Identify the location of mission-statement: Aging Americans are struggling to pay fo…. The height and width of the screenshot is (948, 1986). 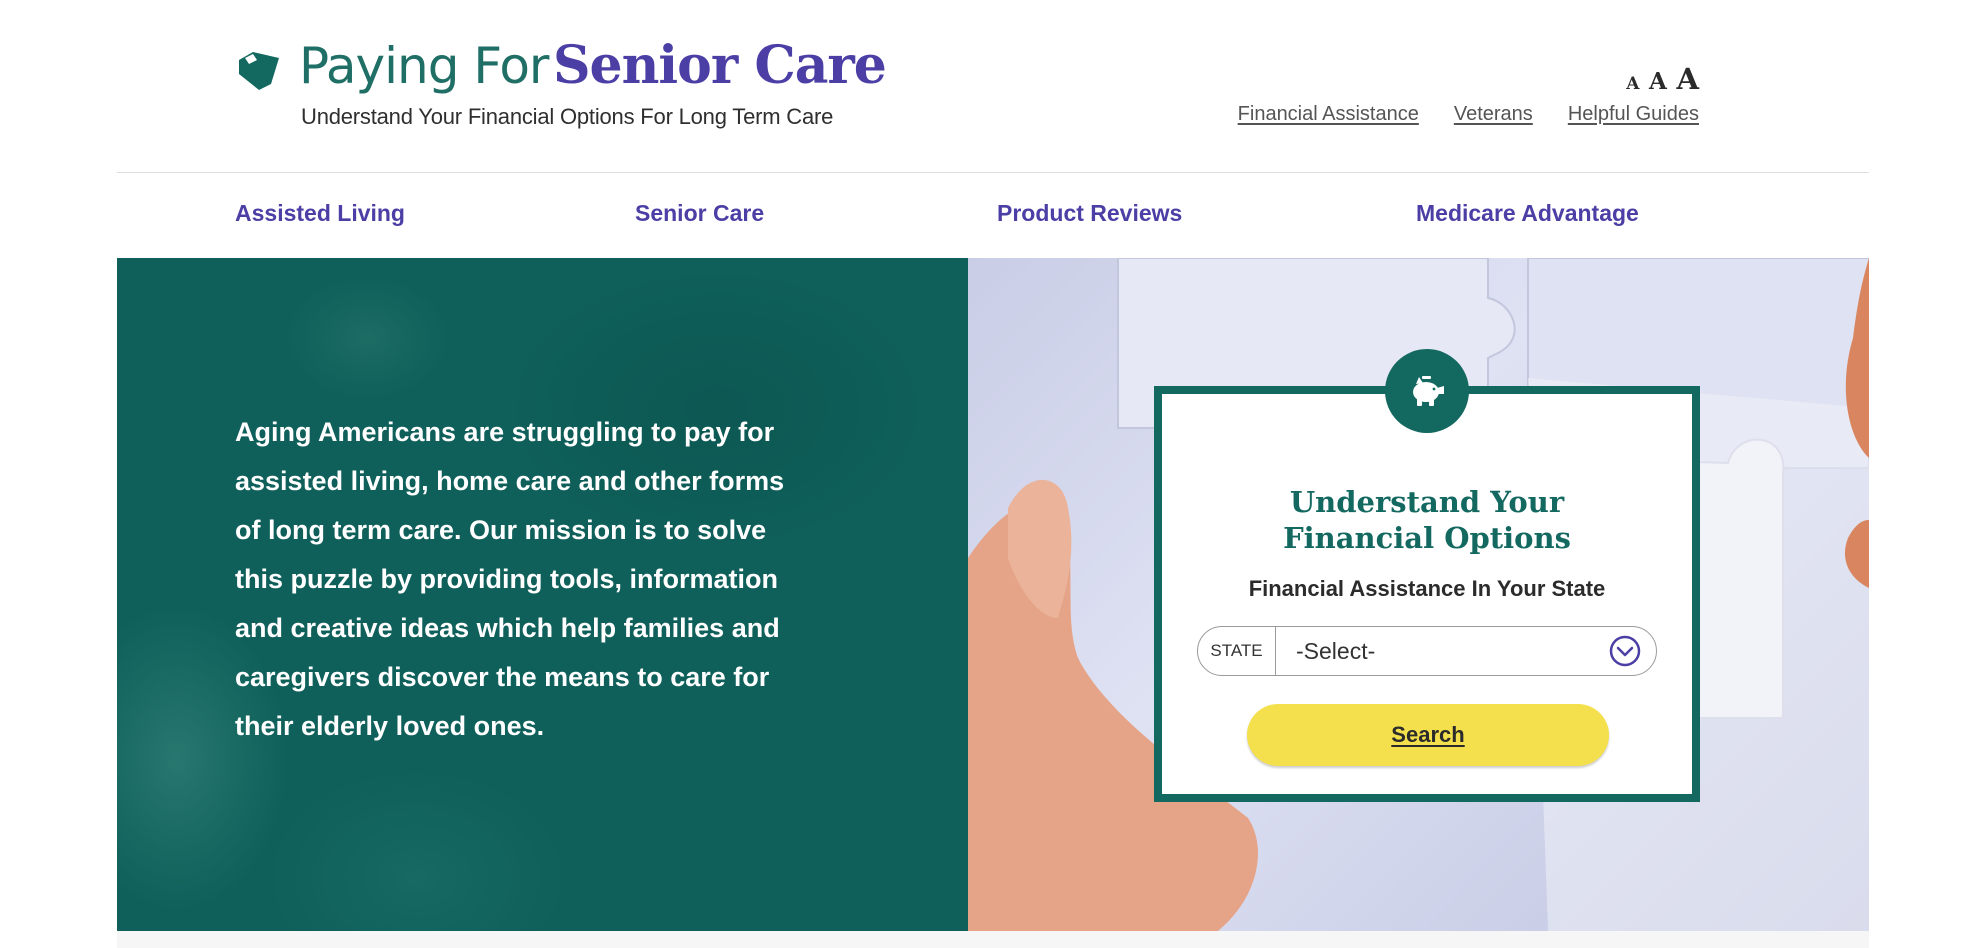
(510, 579).